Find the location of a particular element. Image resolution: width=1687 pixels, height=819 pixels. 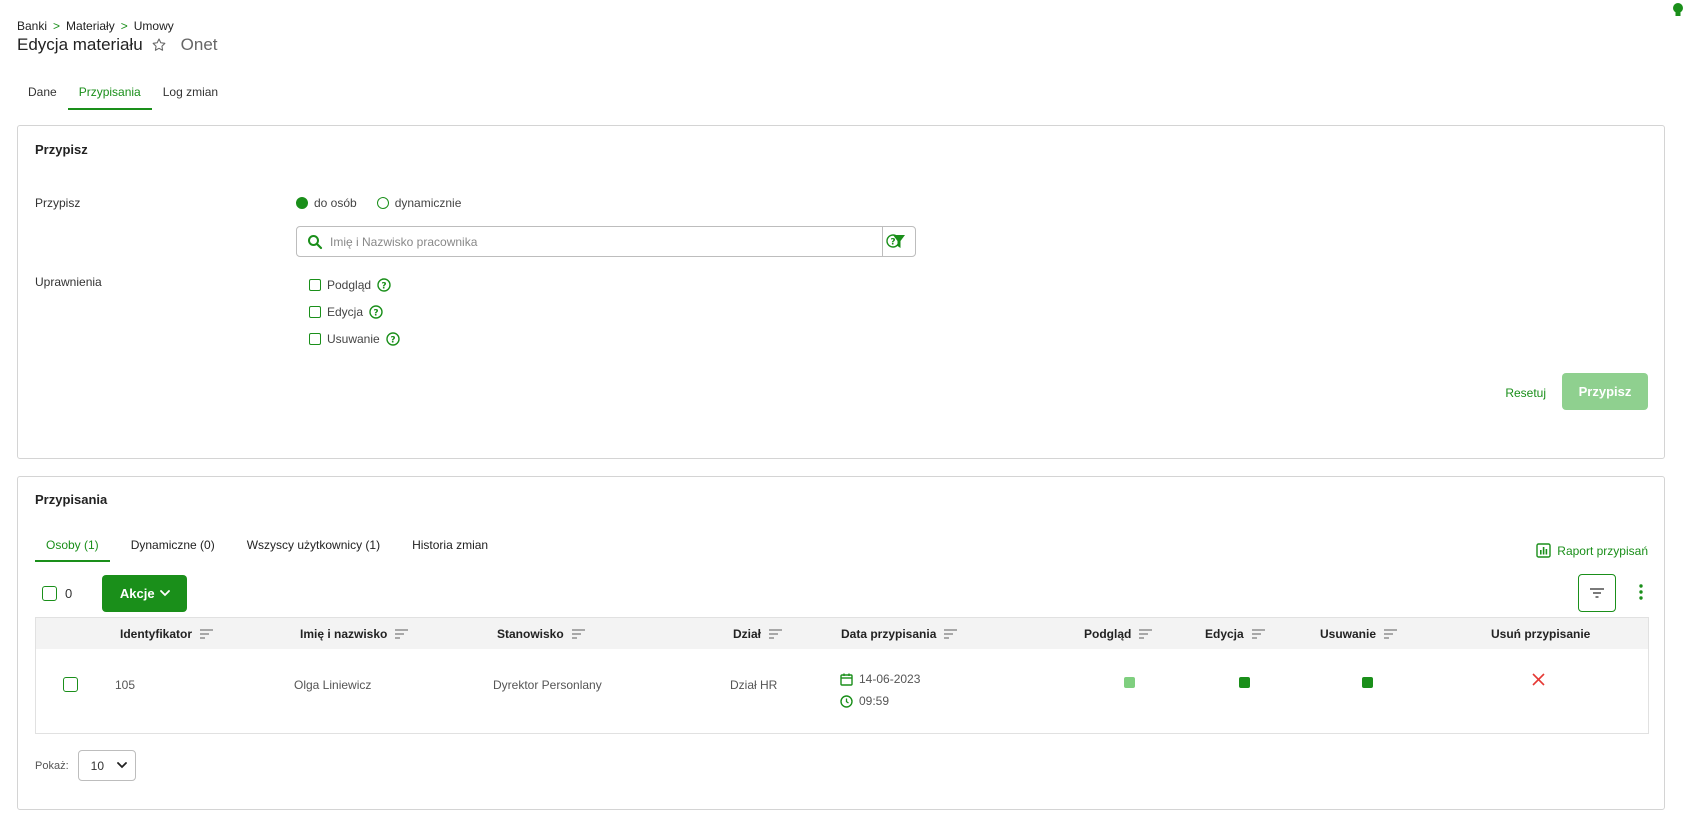

radio-dynamicznie is located at coordinates (382, 203).